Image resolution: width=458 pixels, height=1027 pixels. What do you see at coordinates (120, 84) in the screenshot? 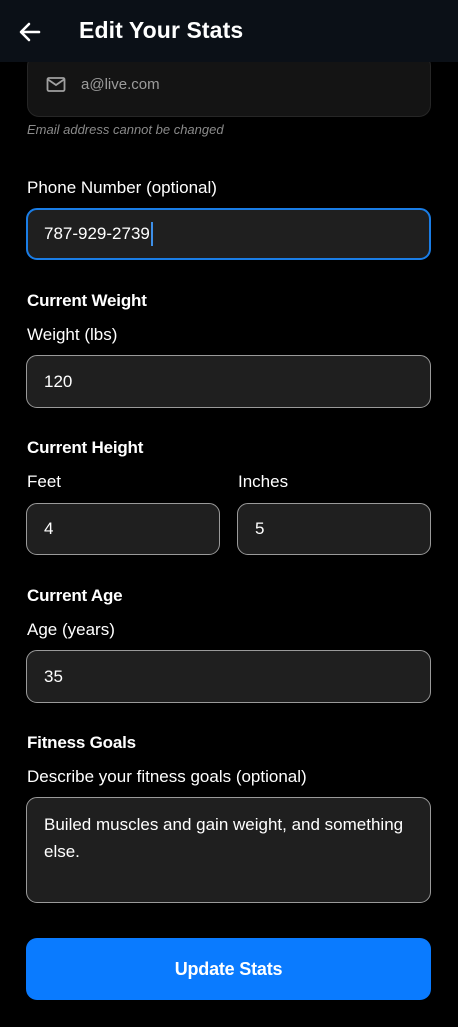
I see `email-value: a@live.com` at bounding box center [120, 84].